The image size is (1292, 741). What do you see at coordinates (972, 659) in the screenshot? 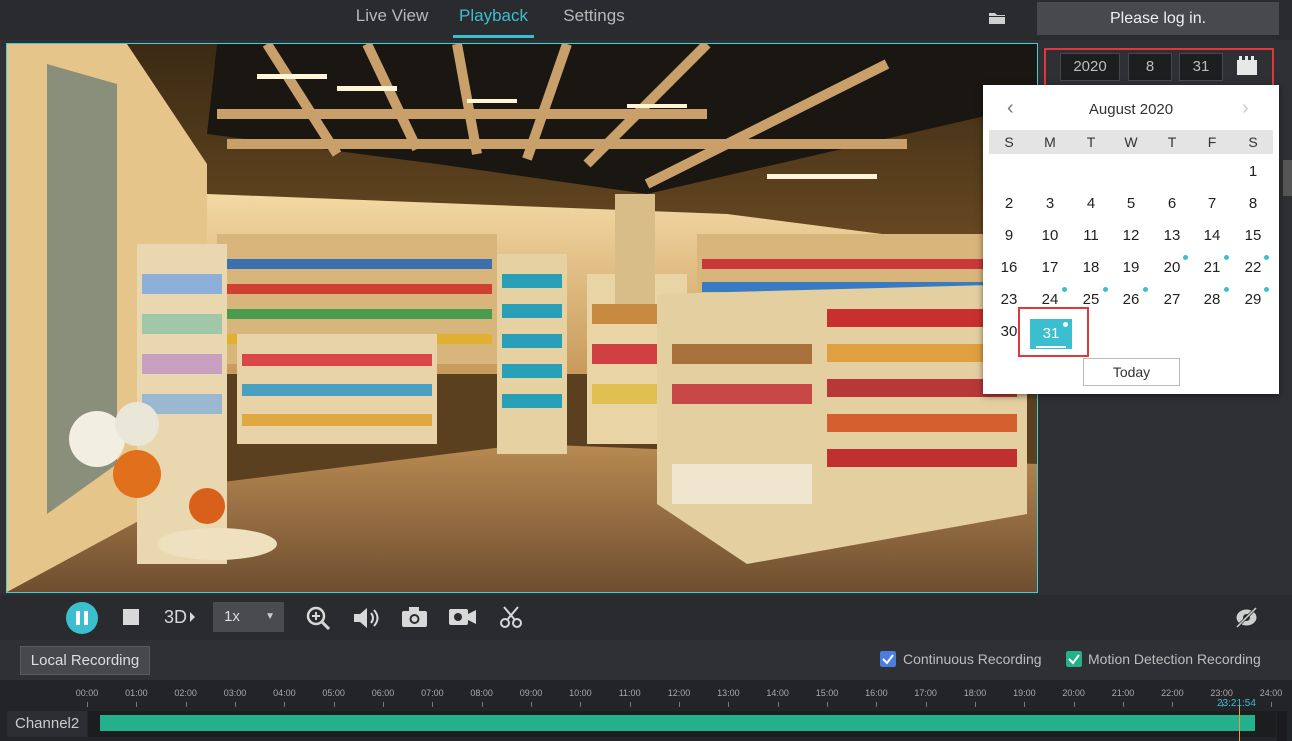
I see `continuous-recording-label: Continuous Recording` at bounding box center [972, 659].